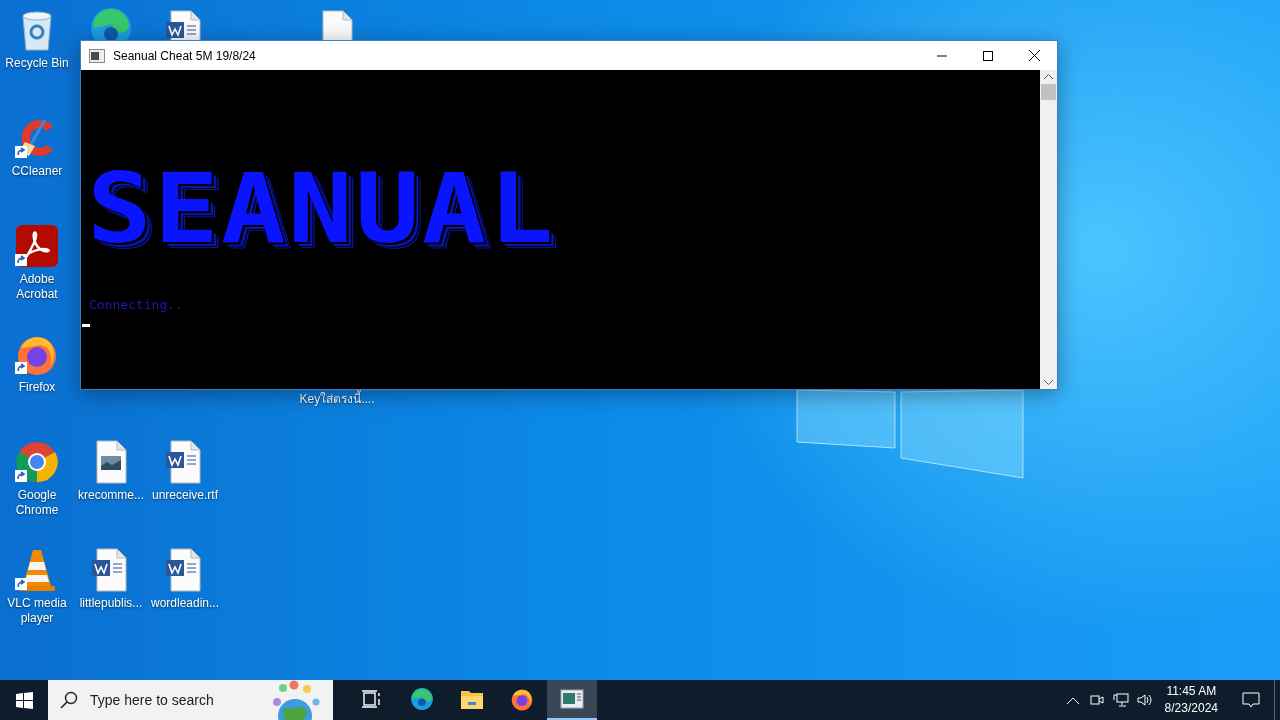  I want to click on swirl-logo-icon, so click(422, 699).